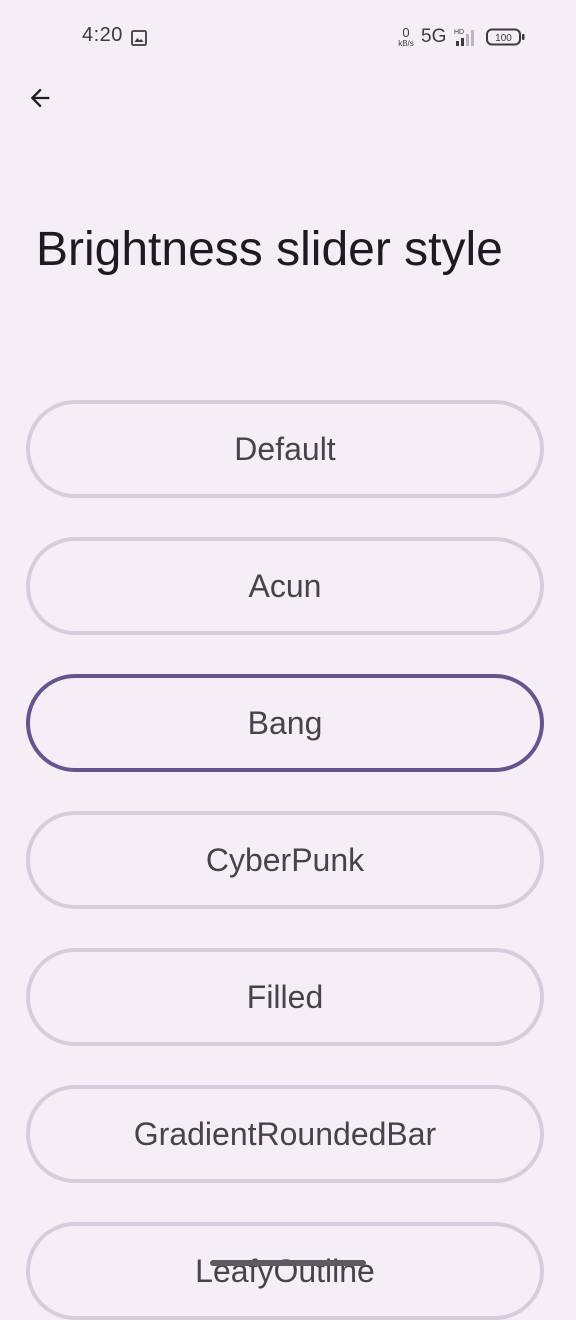 This screenshot has height=1320, width=576. I want to click on option-bang: Bang, so click(285, 723).